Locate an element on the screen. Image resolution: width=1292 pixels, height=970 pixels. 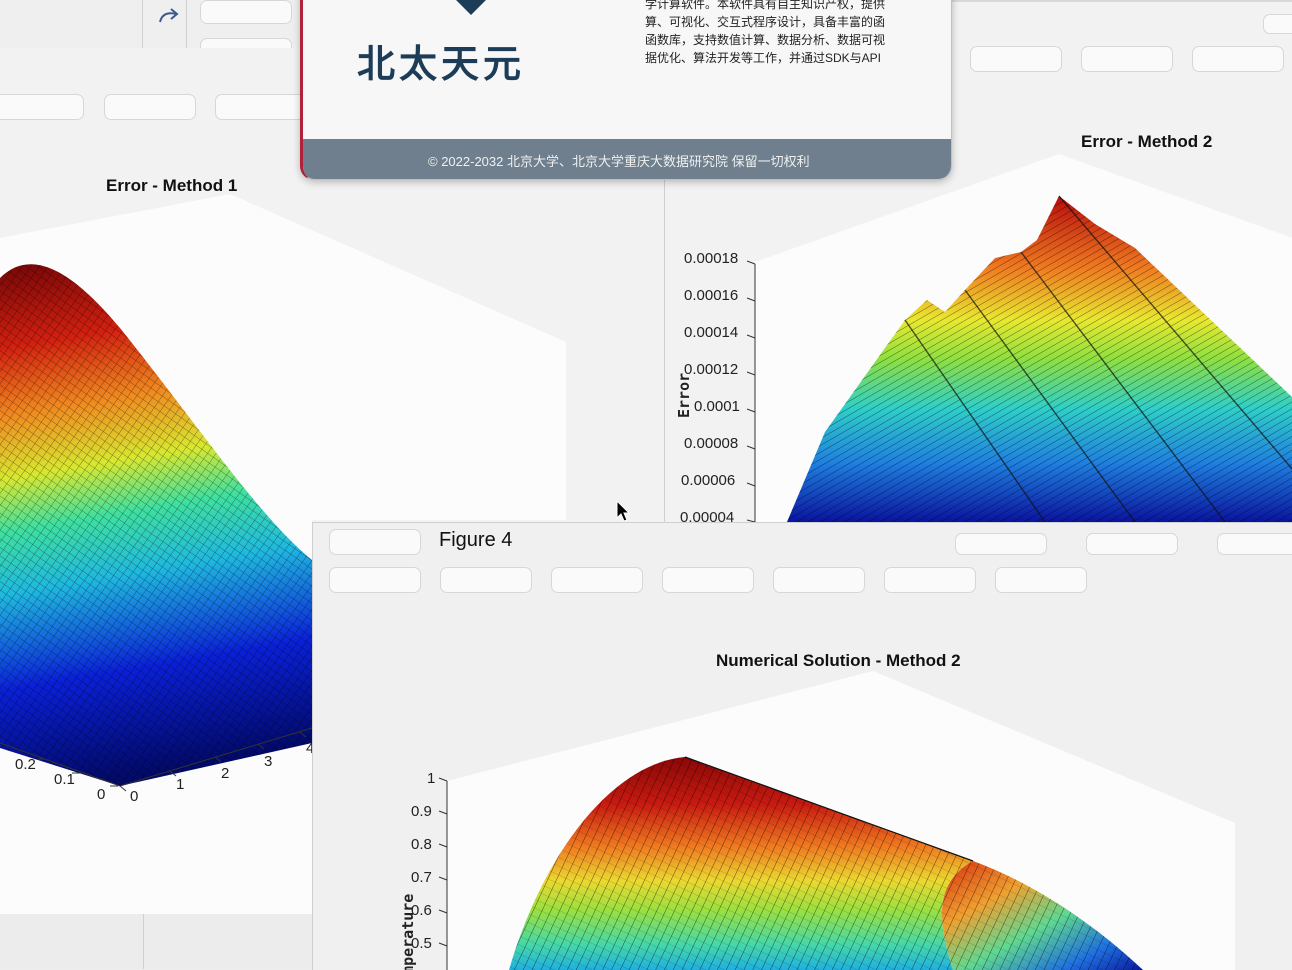
window-bottom-gap is located at coordinates (156, 941).